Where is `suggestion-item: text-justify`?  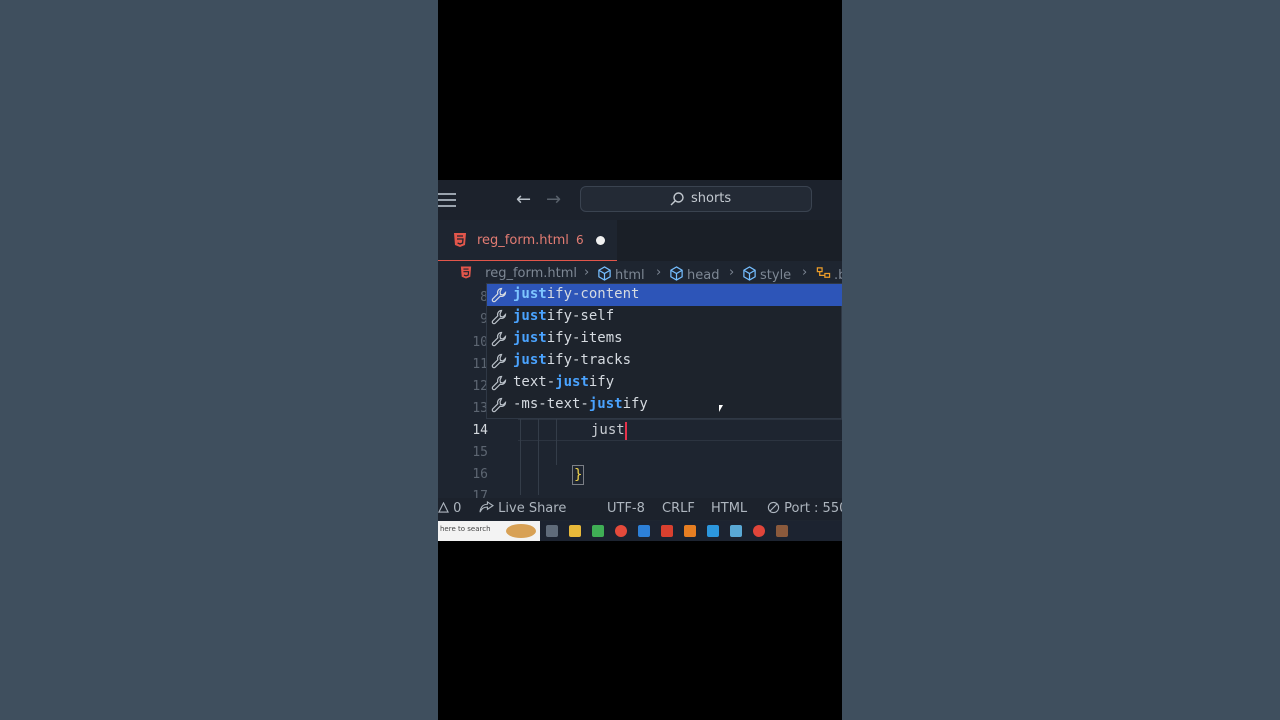
suggestion-item: text-justify is located at coordinates (664, 383).